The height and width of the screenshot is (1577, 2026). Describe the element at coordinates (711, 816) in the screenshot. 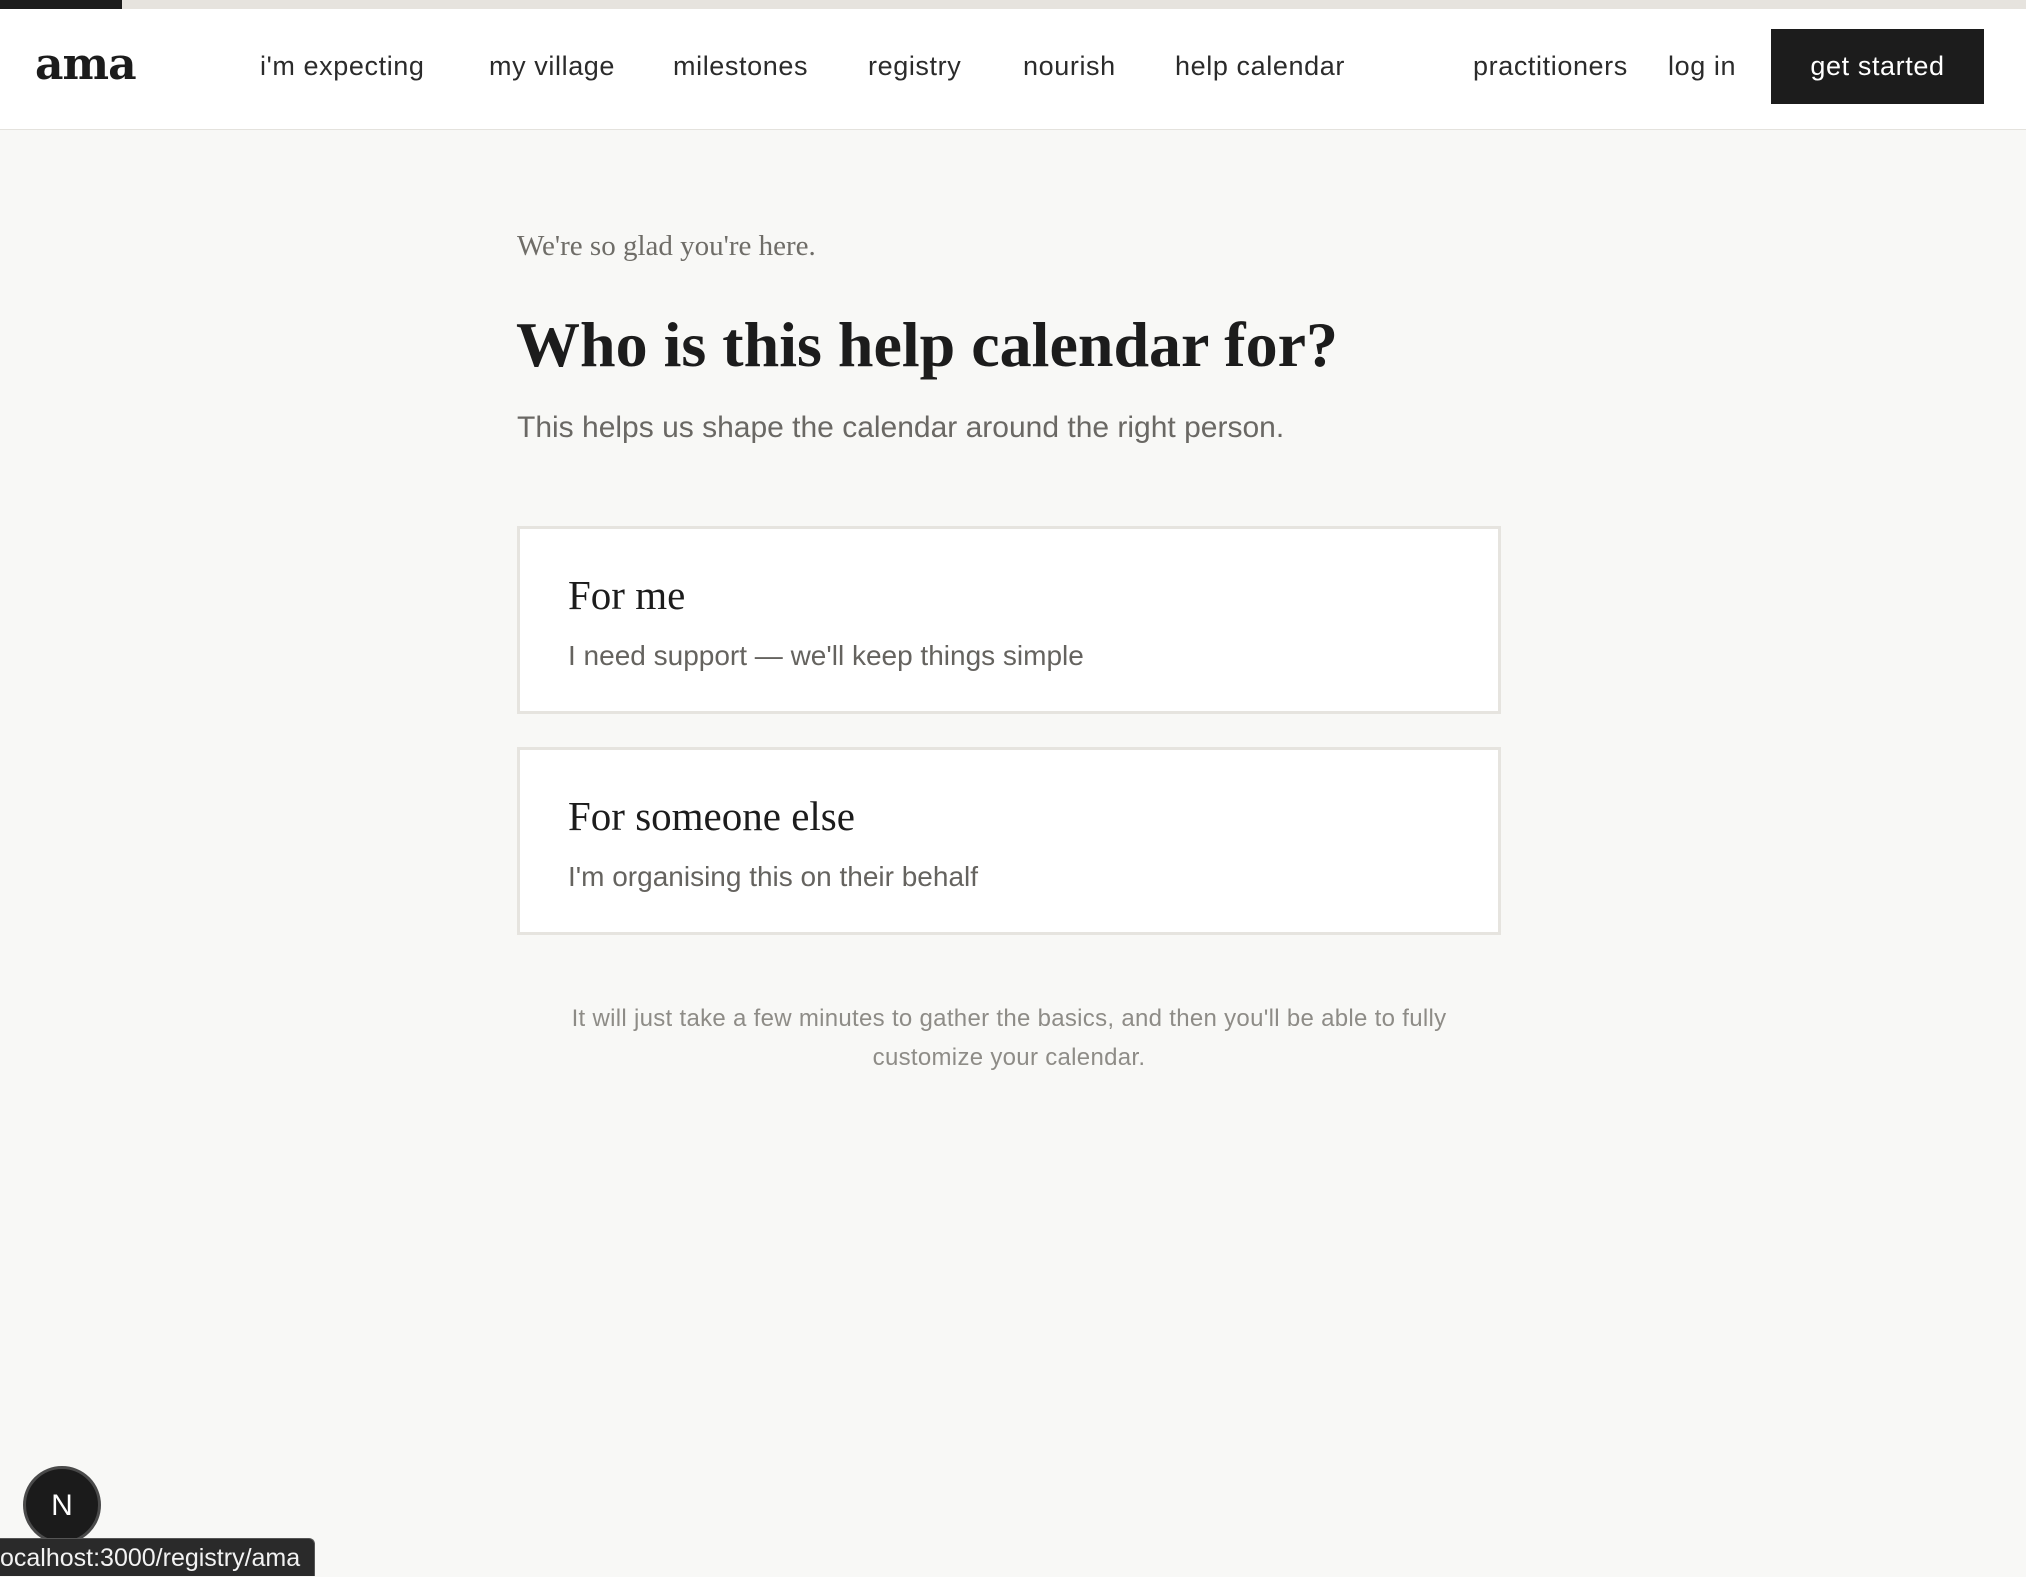

I see `option-title: For someone else` at that location.